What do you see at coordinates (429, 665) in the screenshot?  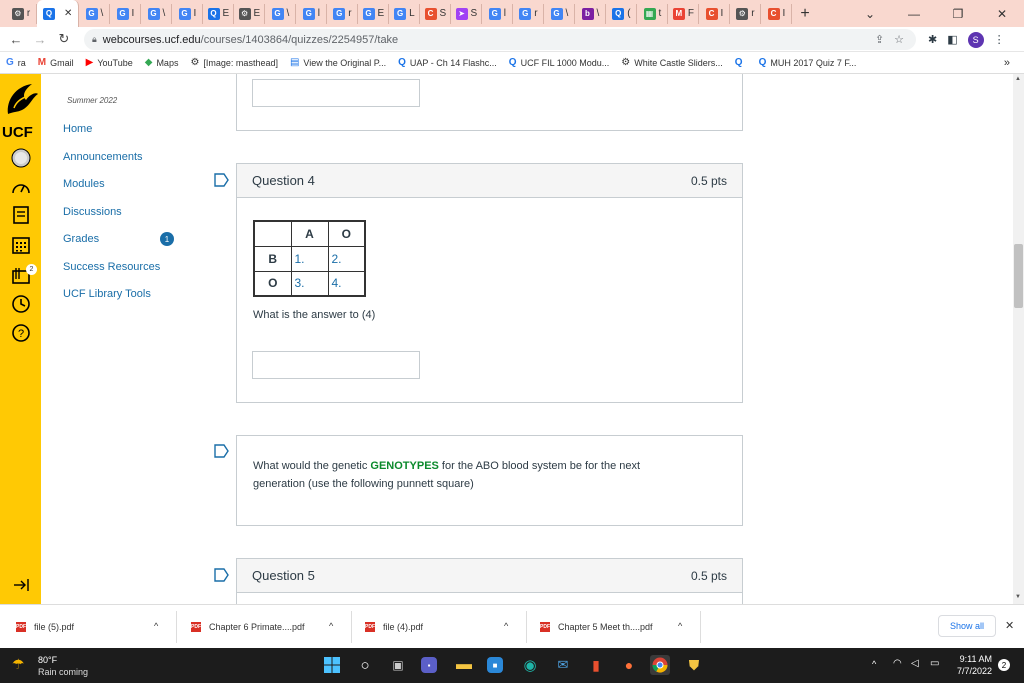 I see `teams-chat-icon: ▪` at bounding box center [429, 665].